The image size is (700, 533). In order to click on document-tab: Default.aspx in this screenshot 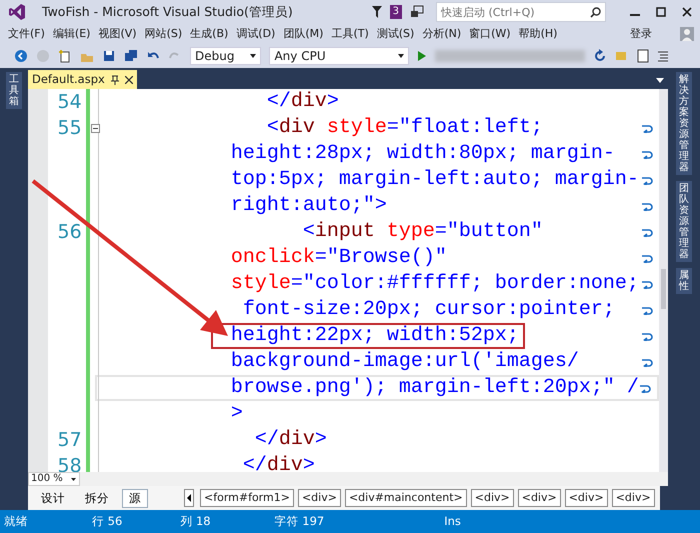, I will do `click(82, 79)`.